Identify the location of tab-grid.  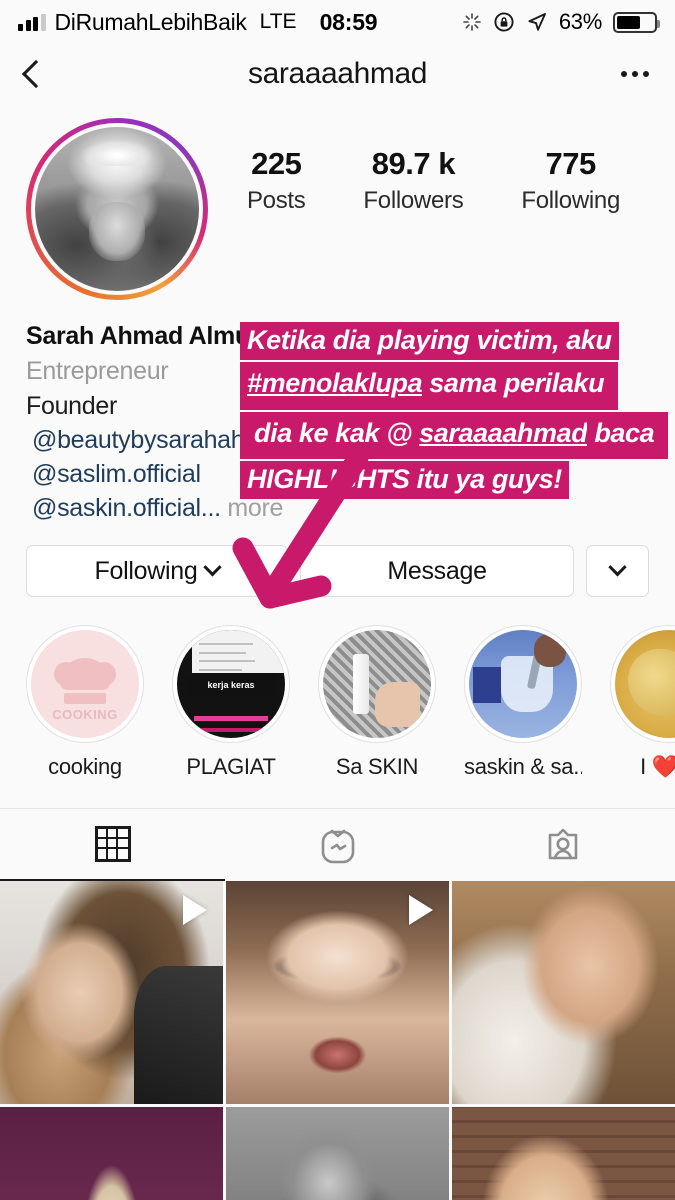
(112, 845).